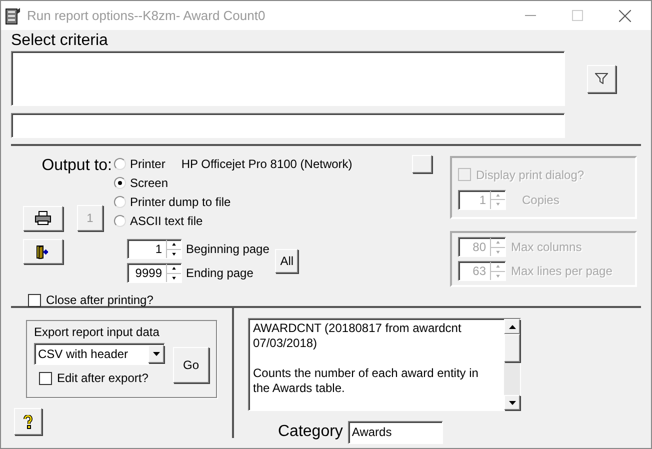  I want to click on beginning-page-label: Beginning page, so click(228, 249).